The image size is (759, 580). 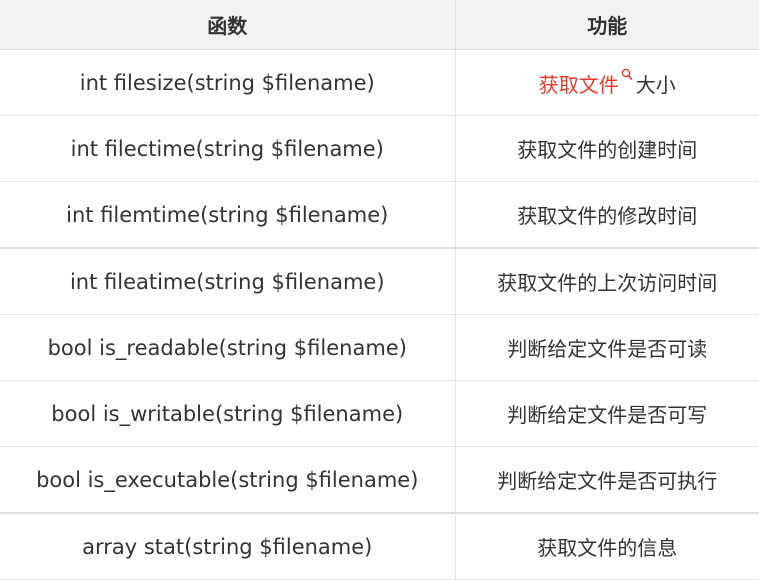 What do you see at coordinates (579, 85) in the screenshot?
I see `search-link: 获取文件` at bounding box center [579, 85].